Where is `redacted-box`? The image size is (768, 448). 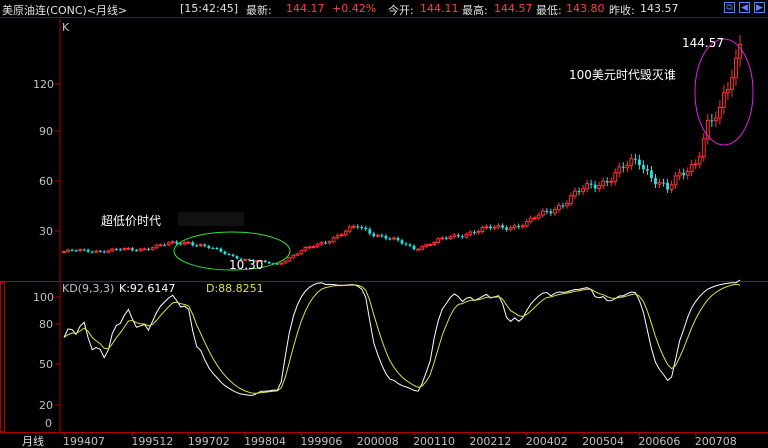
redacted-box is located at coordinates (211, 219).